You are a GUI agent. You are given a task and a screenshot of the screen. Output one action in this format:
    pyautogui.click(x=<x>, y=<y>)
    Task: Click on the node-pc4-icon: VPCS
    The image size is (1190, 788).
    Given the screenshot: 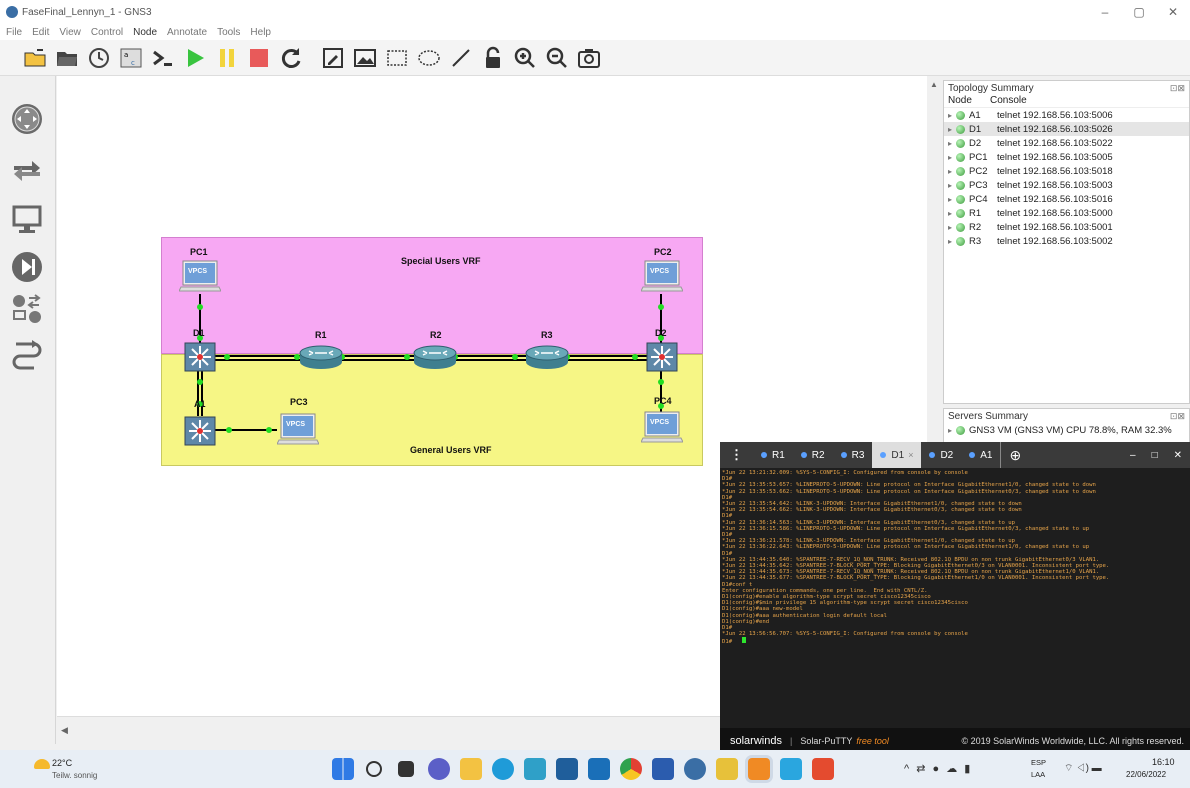 What is the action you would take?
    pyautogui.click(x=662, y=428)
    